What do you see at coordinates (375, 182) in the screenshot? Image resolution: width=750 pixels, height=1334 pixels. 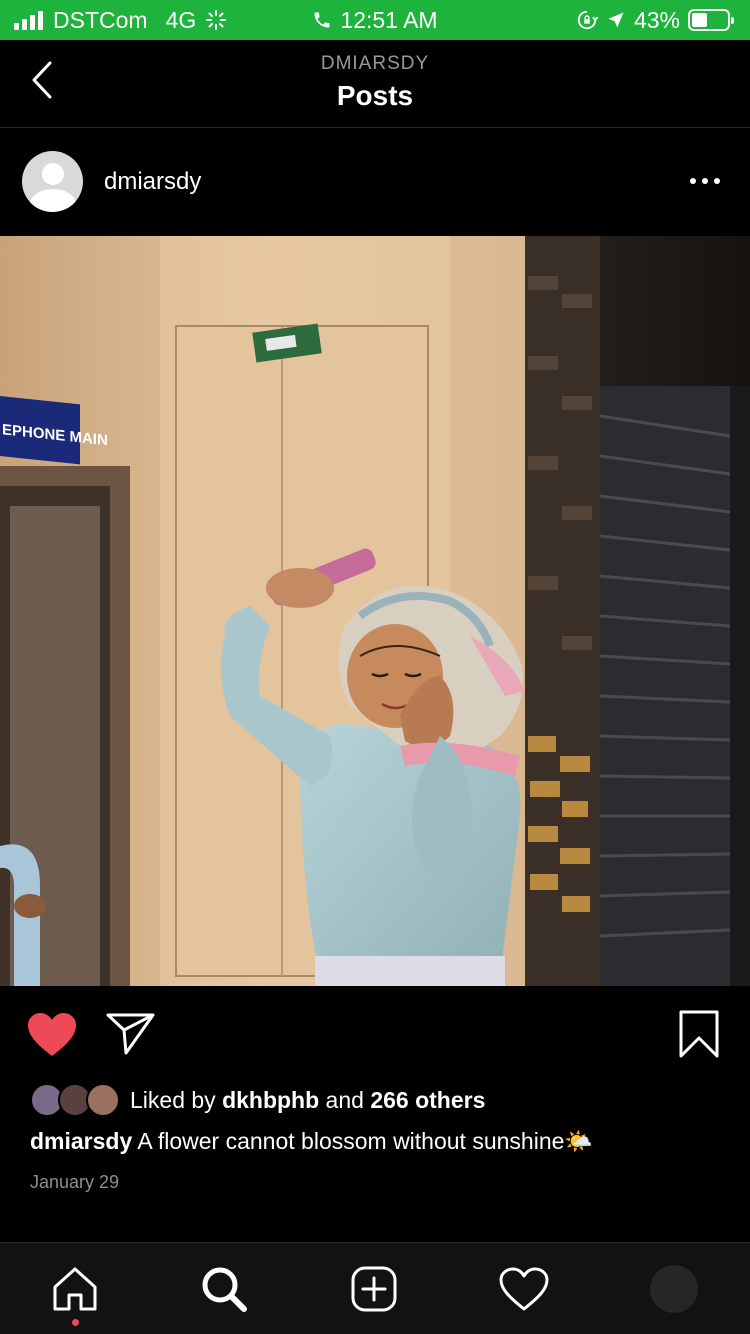 I see `post-header: dmiarsdy` at bounding box center [375, 182].